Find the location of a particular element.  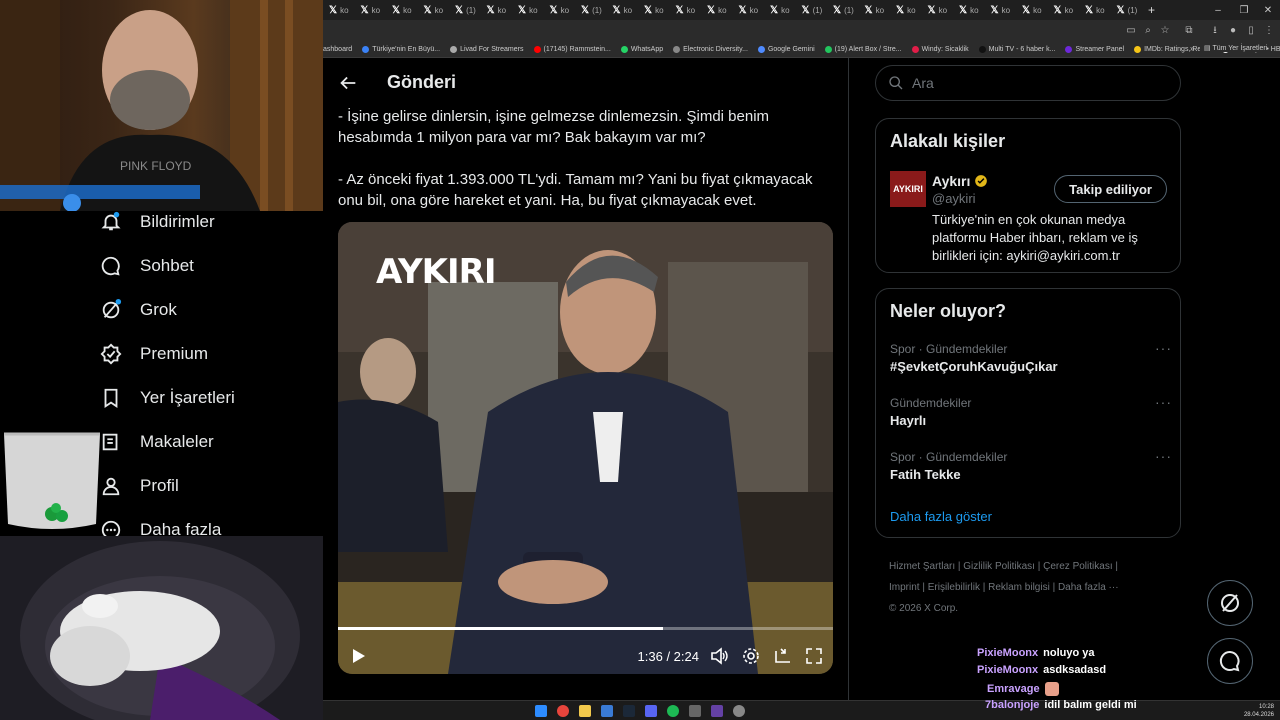

bookmark-item: Windy: Sicaklik is located at coordinates (940, 49).